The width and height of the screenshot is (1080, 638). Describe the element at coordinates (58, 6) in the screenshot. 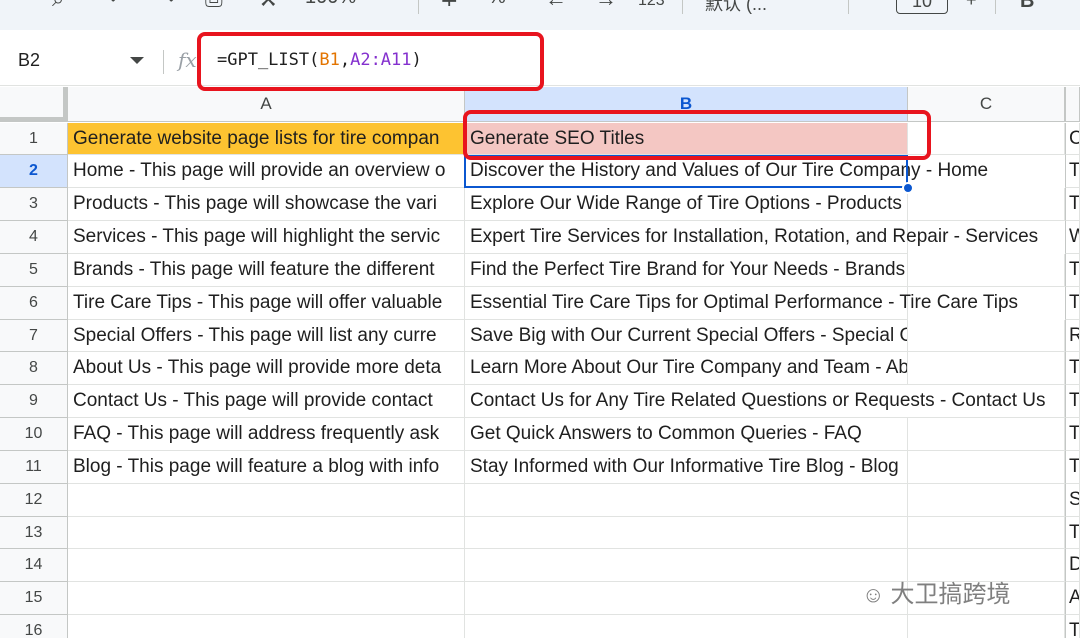

I see `search-icon: ⌕` at that location.